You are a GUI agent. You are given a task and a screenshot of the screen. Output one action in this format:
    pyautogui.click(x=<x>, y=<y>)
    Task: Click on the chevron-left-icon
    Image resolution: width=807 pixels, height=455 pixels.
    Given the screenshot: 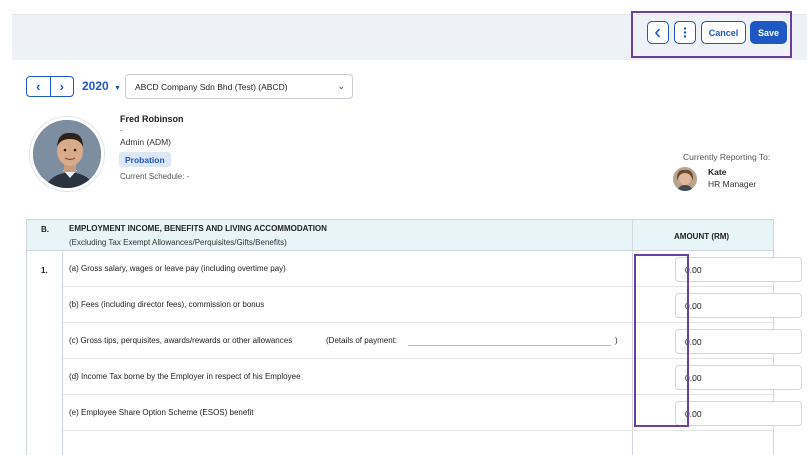 What is the action you would take?
    pyautogui.click(x=657, y=32)
    